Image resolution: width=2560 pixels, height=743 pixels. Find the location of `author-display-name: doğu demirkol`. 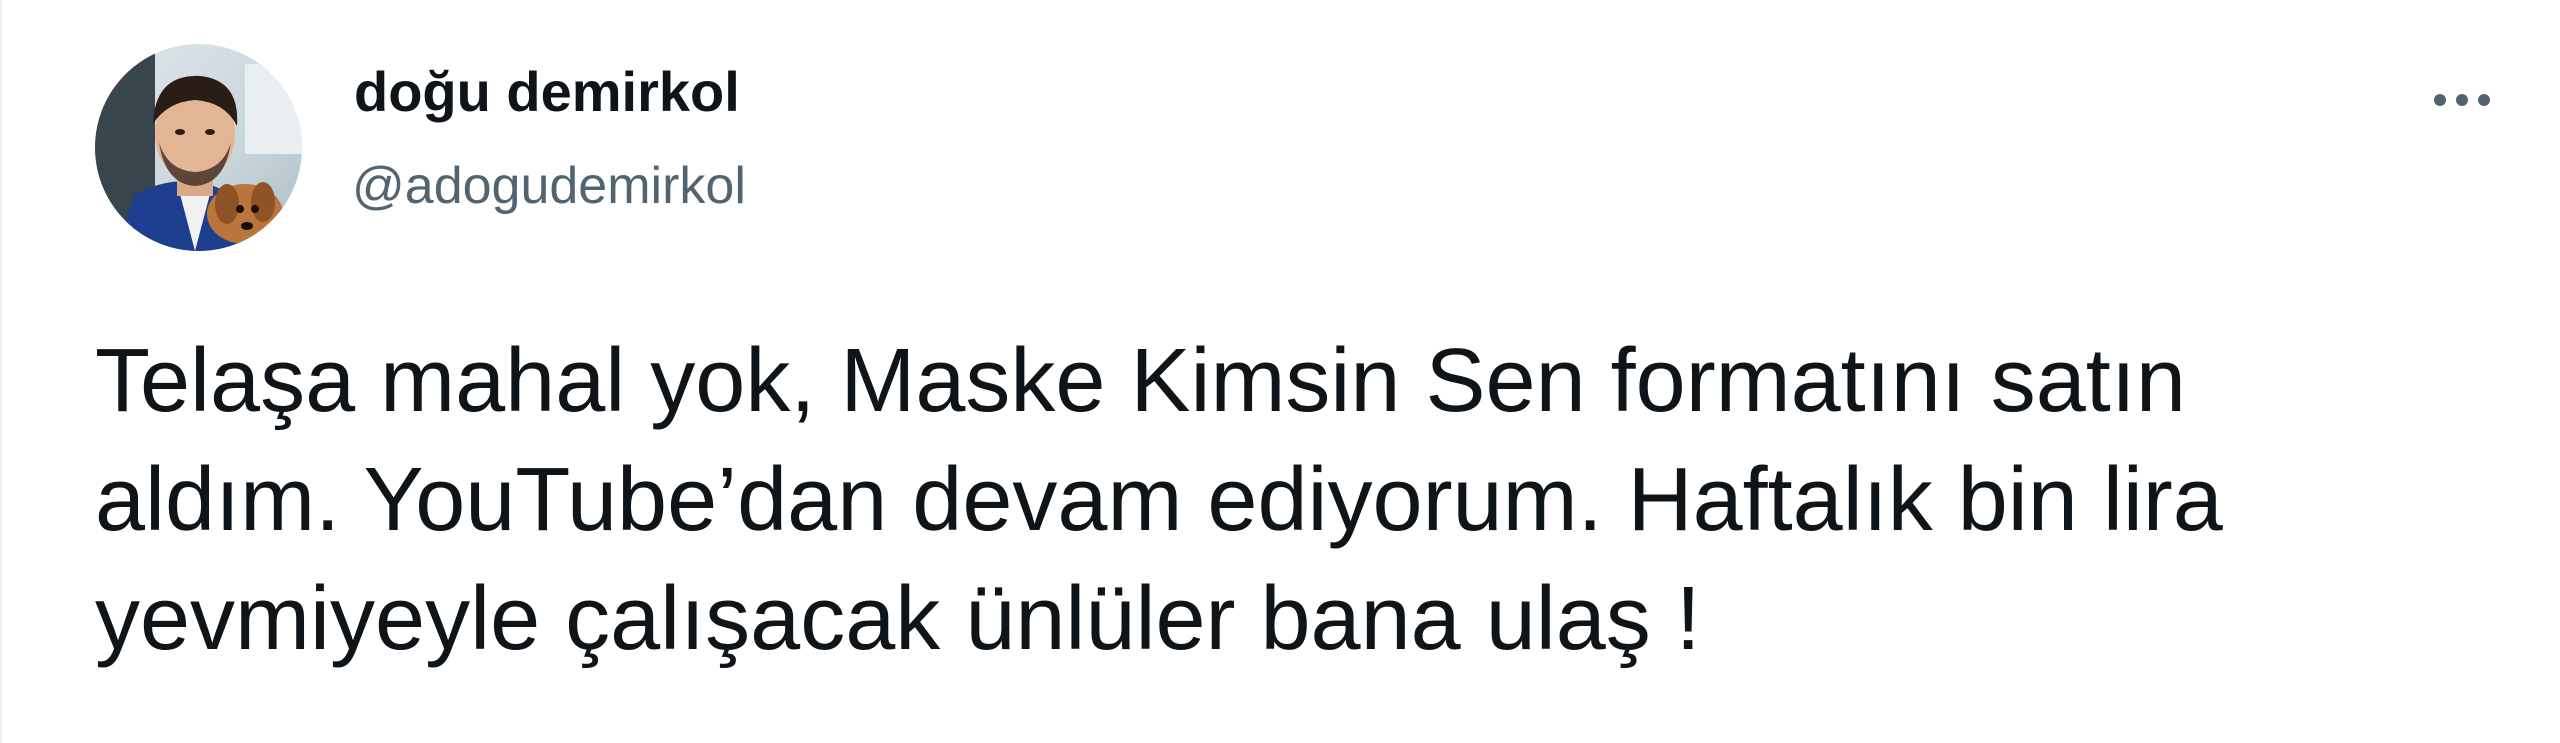

author-display-name: doğu demirkol is located at coordinates (547, 92).